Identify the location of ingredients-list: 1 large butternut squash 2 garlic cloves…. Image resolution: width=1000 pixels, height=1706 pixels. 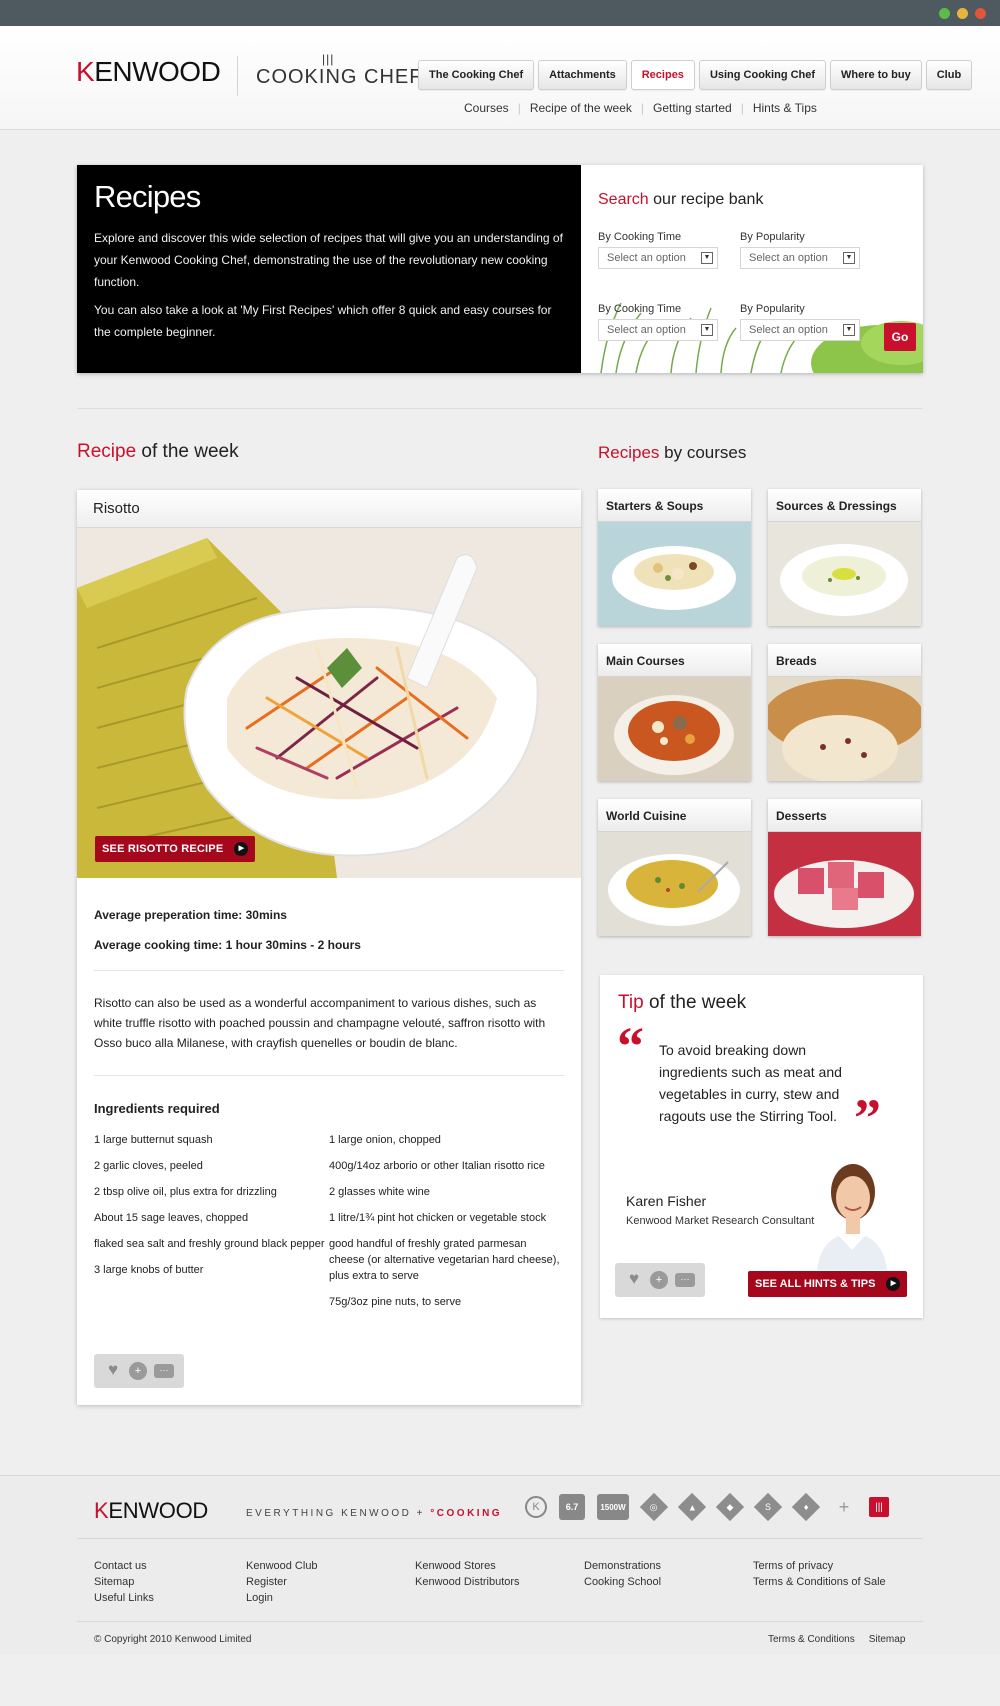
(329, 1226).